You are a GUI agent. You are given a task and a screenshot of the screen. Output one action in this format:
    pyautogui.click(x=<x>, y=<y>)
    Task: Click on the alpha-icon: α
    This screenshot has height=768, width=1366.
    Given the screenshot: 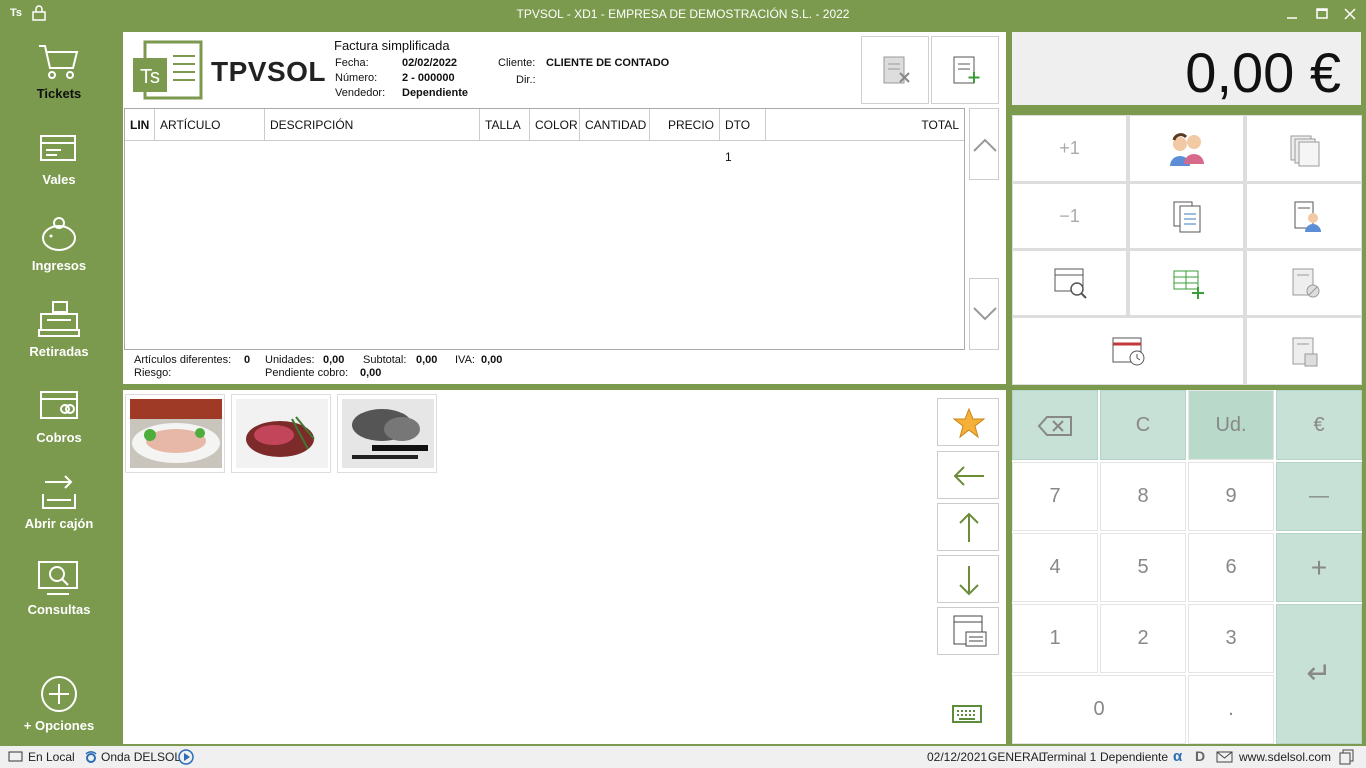 What is the action you would take?
    pyautogui.click(x=1181, y=757)
    